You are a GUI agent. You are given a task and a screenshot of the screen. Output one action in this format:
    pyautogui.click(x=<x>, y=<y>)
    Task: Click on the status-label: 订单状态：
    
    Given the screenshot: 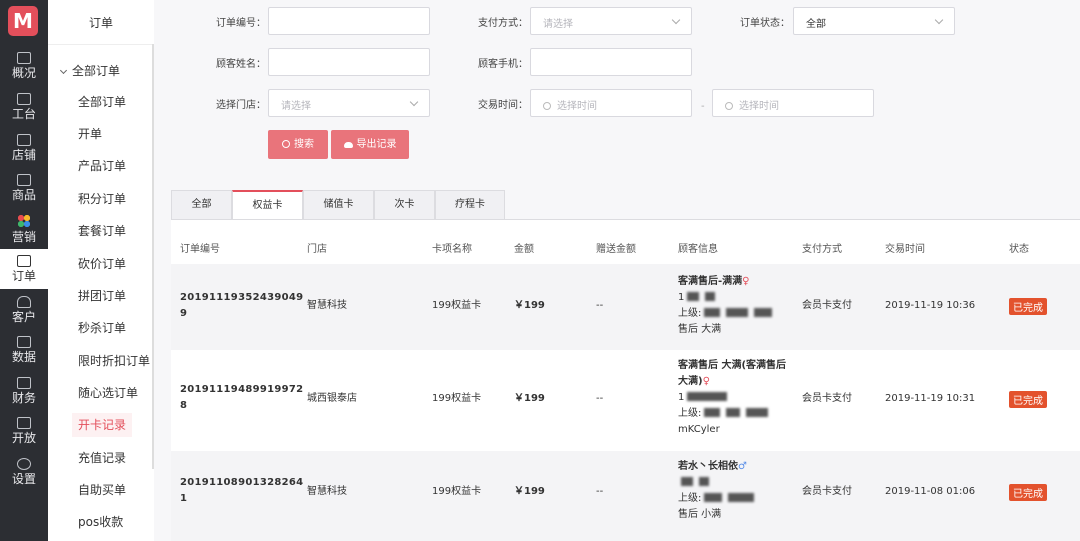 What is the action you would take?
    pyautogui.click(x=765, y=23)
    